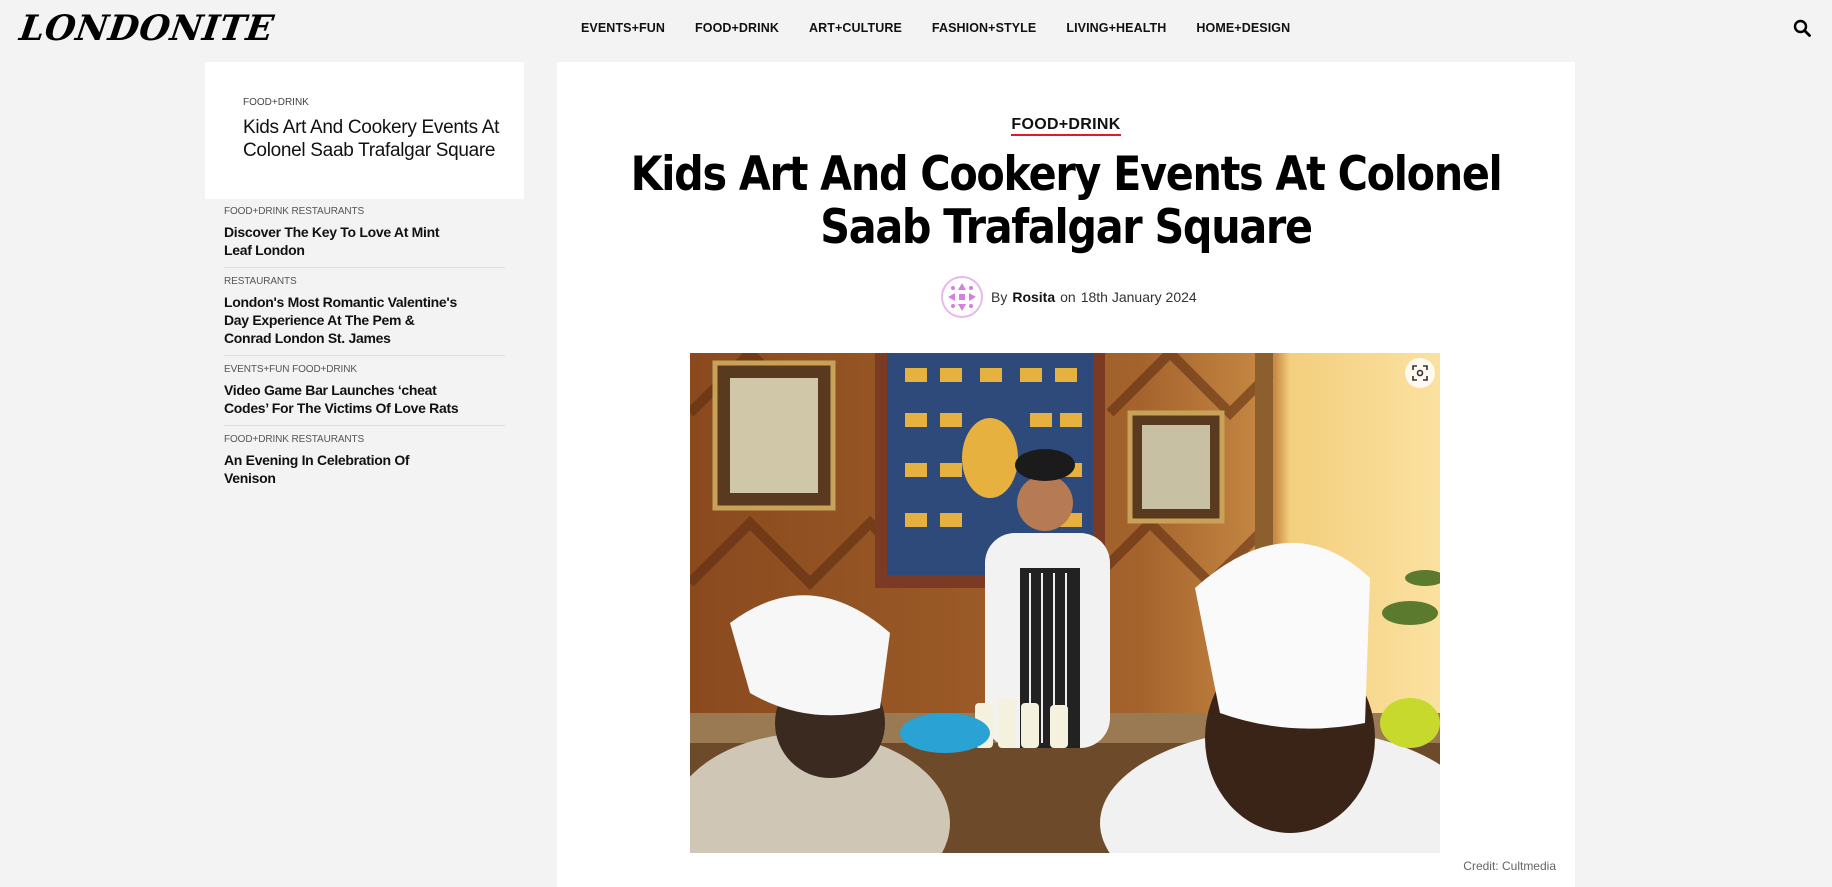 This screenshot has height=887, width=1832. I want to click on image-credit: Credit: Cultmedia, so click(1509, 866).